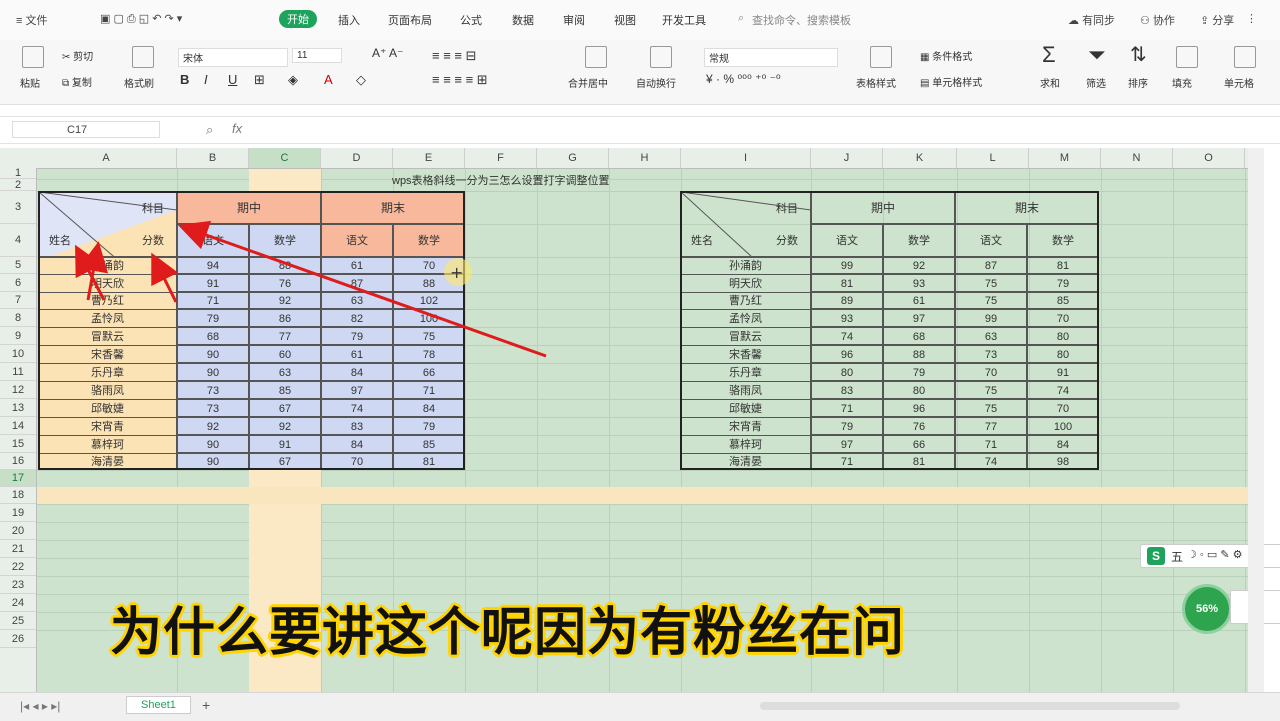 The height and width of the screenshot is (721, 1280). I want to click on arrow-to-subject, so click(362, 289).